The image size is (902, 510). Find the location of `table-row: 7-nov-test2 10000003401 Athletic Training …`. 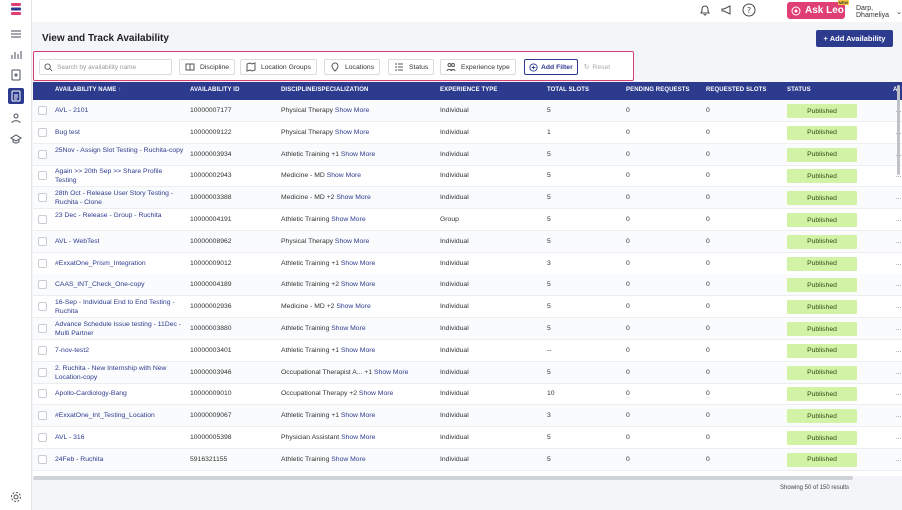

table-row: 7-nov-test2 10000003401 Athletic Training … is located at coordinates (467, 351).